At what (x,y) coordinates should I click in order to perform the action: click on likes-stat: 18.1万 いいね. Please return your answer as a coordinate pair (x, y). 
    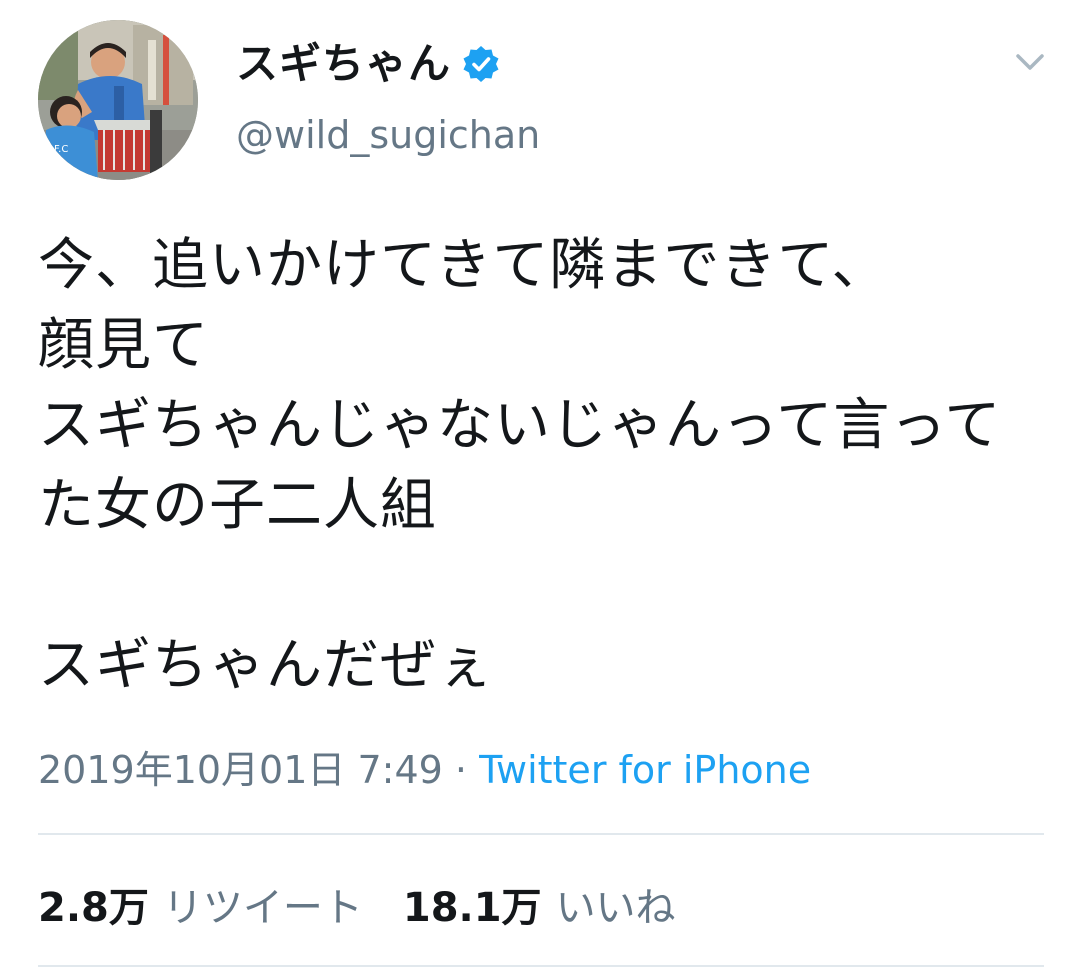
    Looking at the image, I should click on (539, 904).